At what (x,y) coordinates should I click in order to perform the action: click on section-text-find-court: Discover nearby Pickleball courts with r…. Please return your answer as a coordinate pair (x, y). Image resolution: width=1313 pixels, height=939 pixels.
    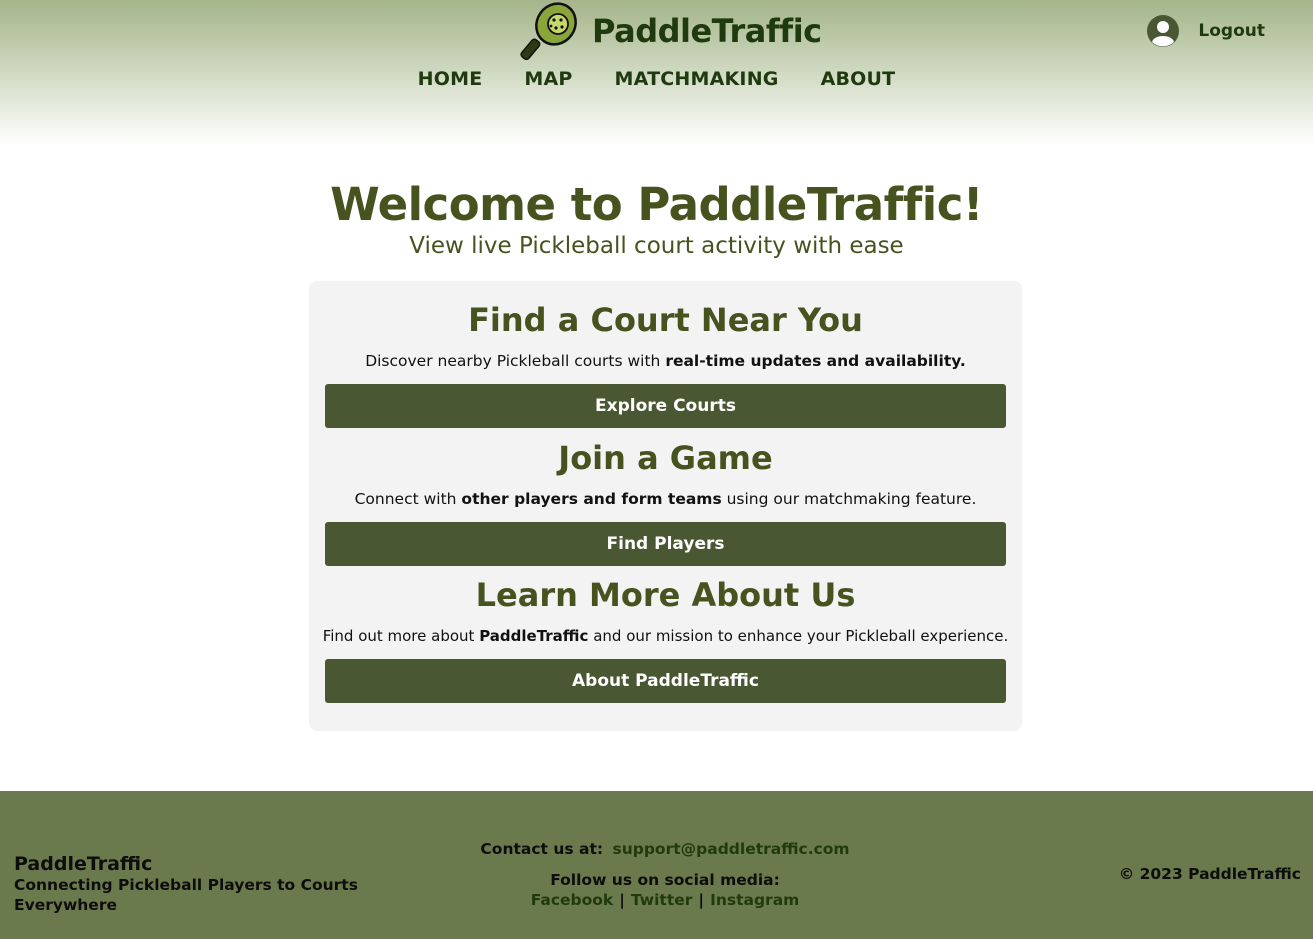
    Looking at the image, I should click on (665, 361).